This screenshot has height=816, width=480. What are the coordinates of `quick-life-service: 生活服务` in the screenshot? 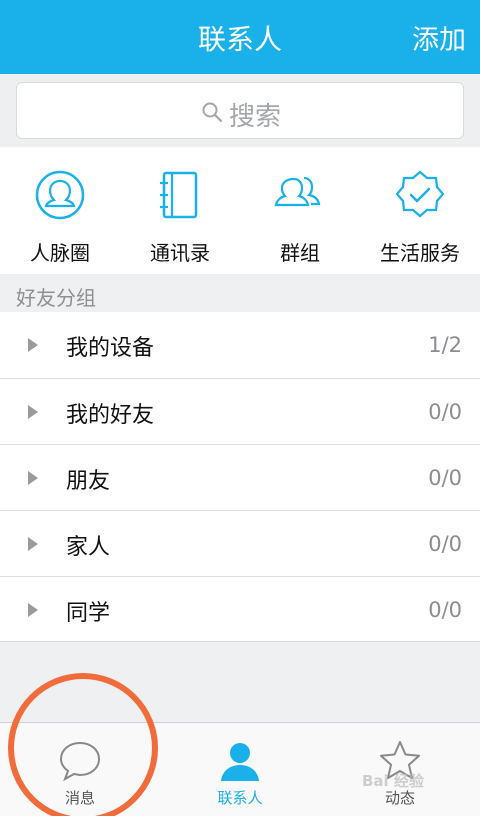 It's located at (420, 210).